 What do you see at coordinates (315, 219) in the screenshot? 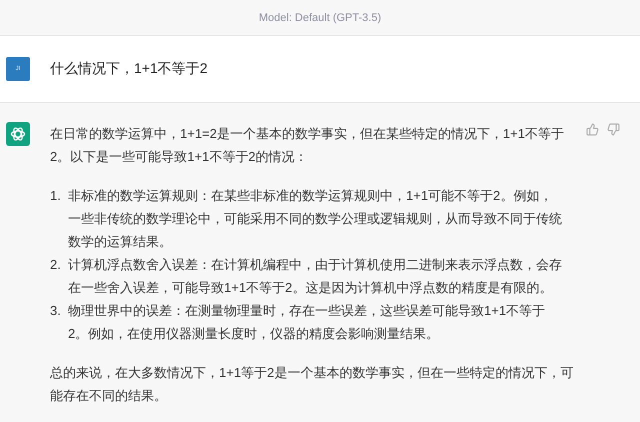
I see `list-item-text: 非标准的数学运算规则：在某些非标准的数学运算规则中，1+1可能不等于2。例如，一些非传统的数学理论中，可能采用不同的数学公理或逻辑规则，从而导致不同于传统数学的运算结果。` at bounding box center [315, 219].